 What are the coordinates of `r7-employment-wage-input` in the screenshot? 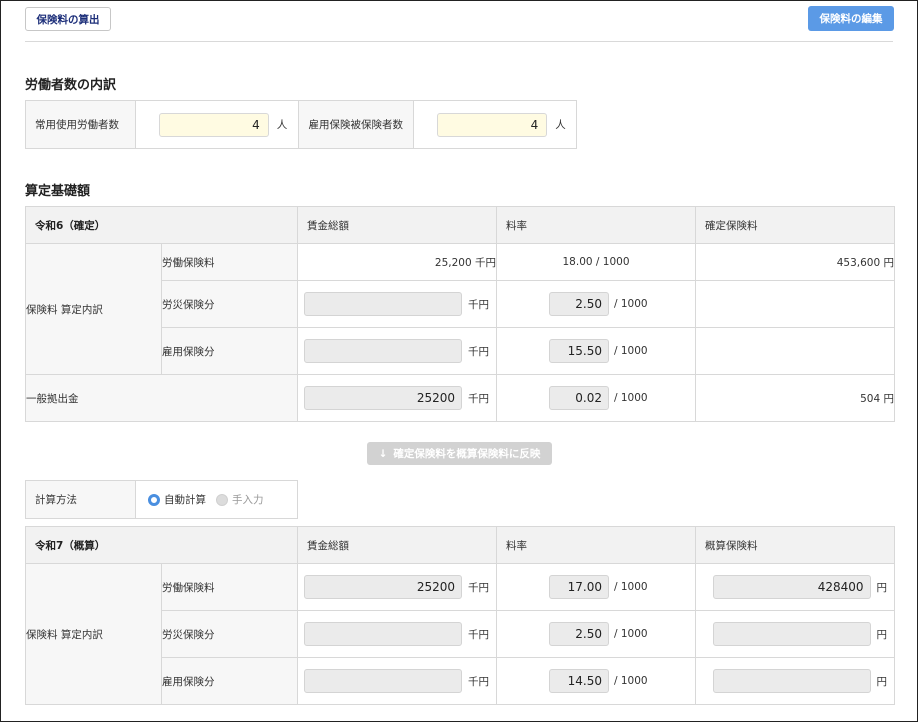 It's located at (383, 681).